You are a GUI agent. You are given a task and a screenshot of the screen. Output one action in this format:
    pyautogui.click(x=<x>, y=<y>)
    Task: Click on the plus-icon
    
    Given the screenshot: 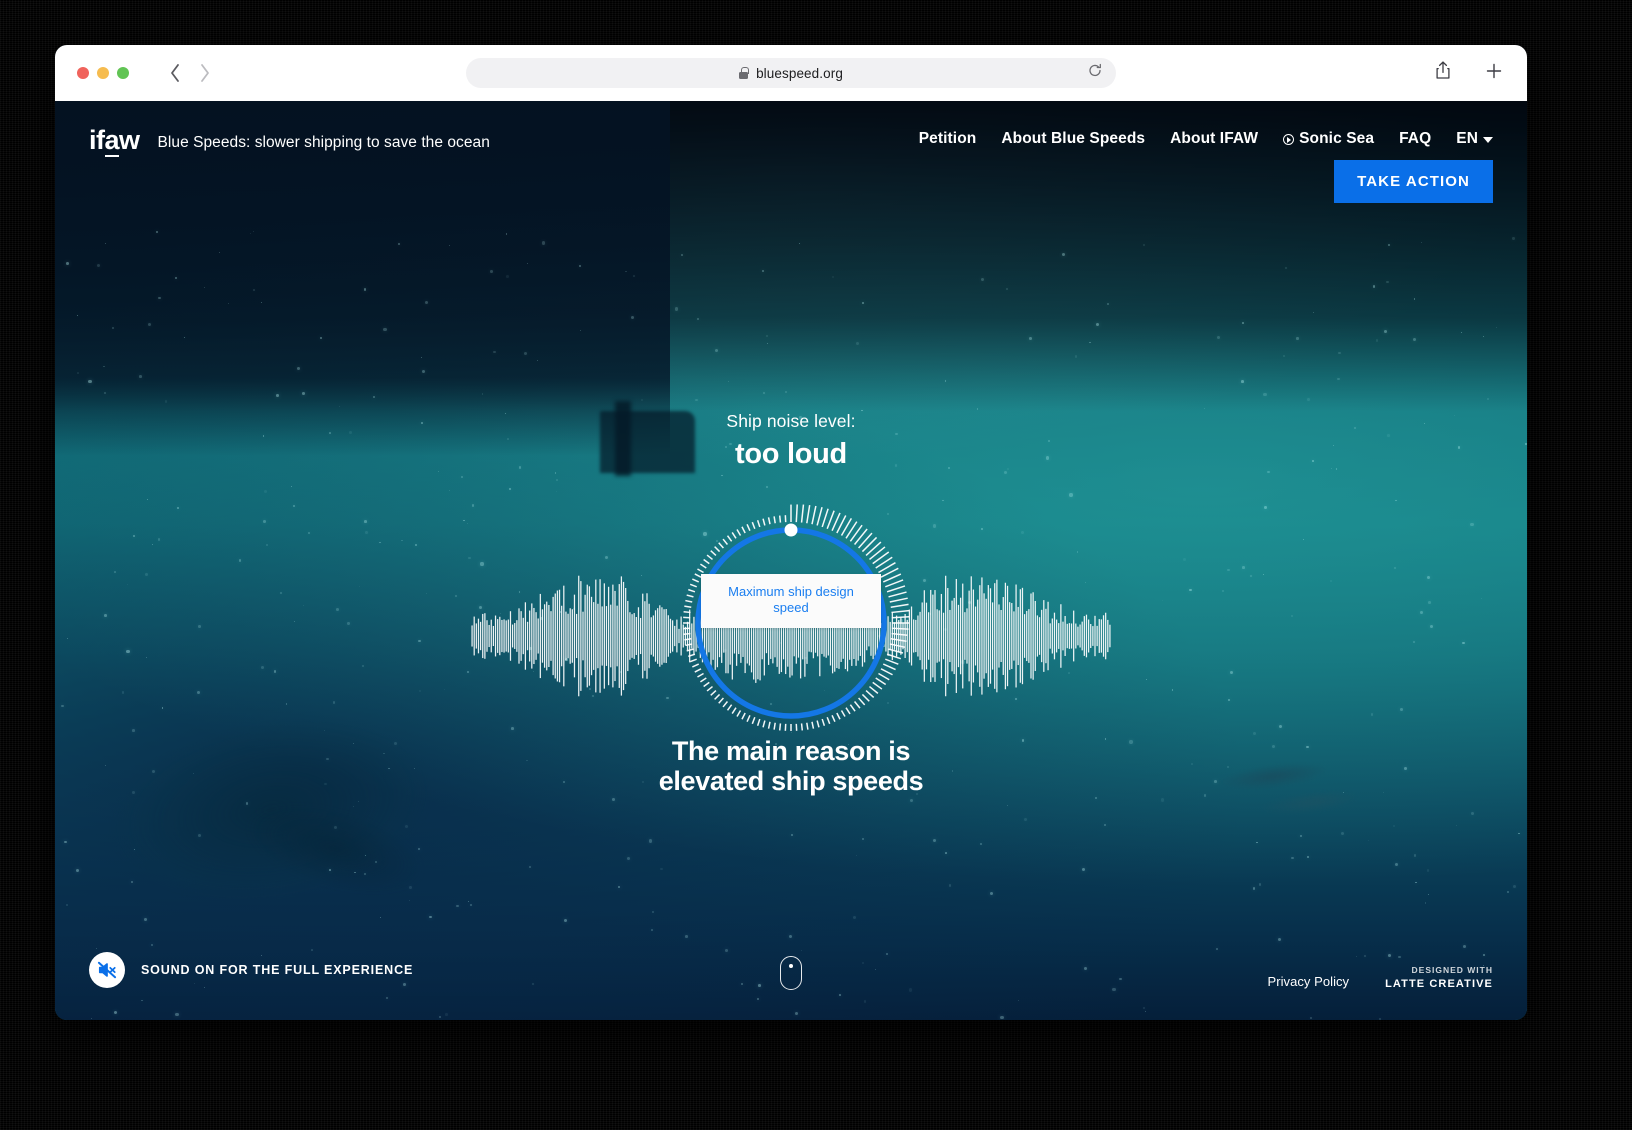 What is the action you would take?
    pyautogui.click(x=1494, y=73)
    